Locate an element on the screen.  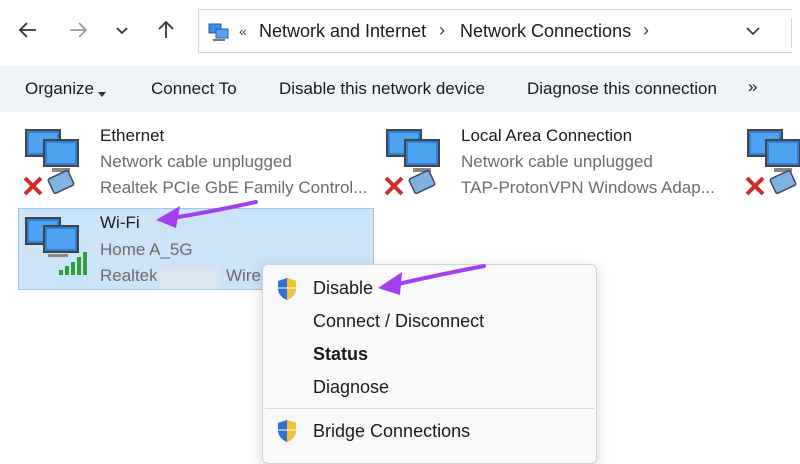
connection-name: Local Area Connection is located at coordinates (547, 135).